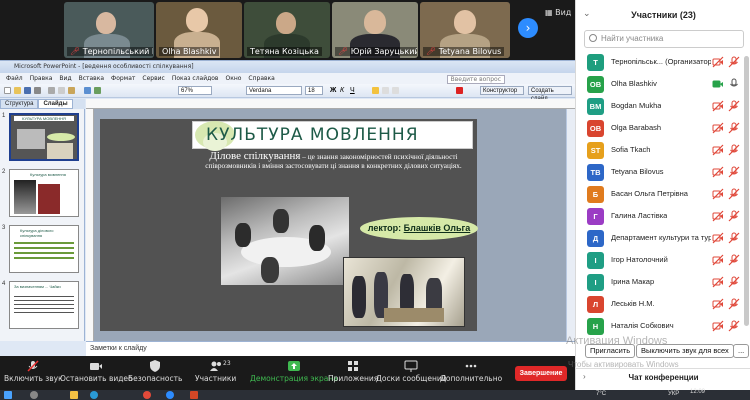 The image size is (750, 400). What do you see at coordinates (663, 305) in the screenshot?
I see `participant-row: Л Леськів Н.М.` at bounding box center [663, 305].